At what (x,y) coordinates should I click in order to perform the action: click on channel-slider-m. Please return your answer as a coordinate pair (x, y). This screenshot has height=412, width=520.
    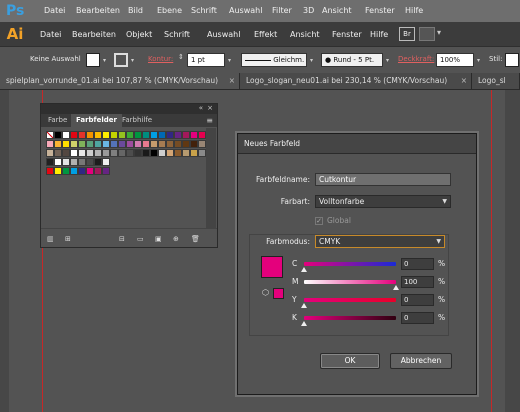
    Looking at the image, I should click on (350, 282).